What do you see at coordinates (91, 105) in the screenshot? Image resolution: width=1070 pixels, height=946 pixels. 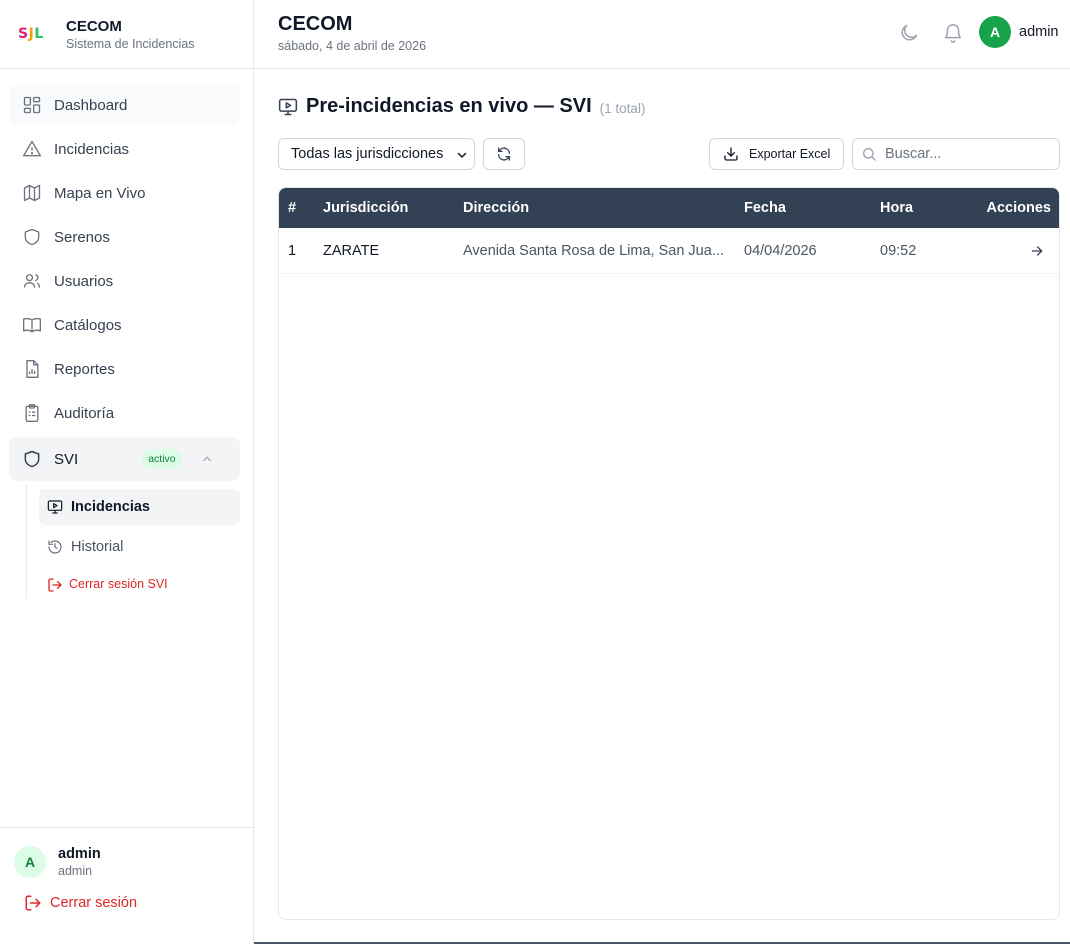 I see `sidebar-item-label: Dashboard` at bounding box center [91, 105].